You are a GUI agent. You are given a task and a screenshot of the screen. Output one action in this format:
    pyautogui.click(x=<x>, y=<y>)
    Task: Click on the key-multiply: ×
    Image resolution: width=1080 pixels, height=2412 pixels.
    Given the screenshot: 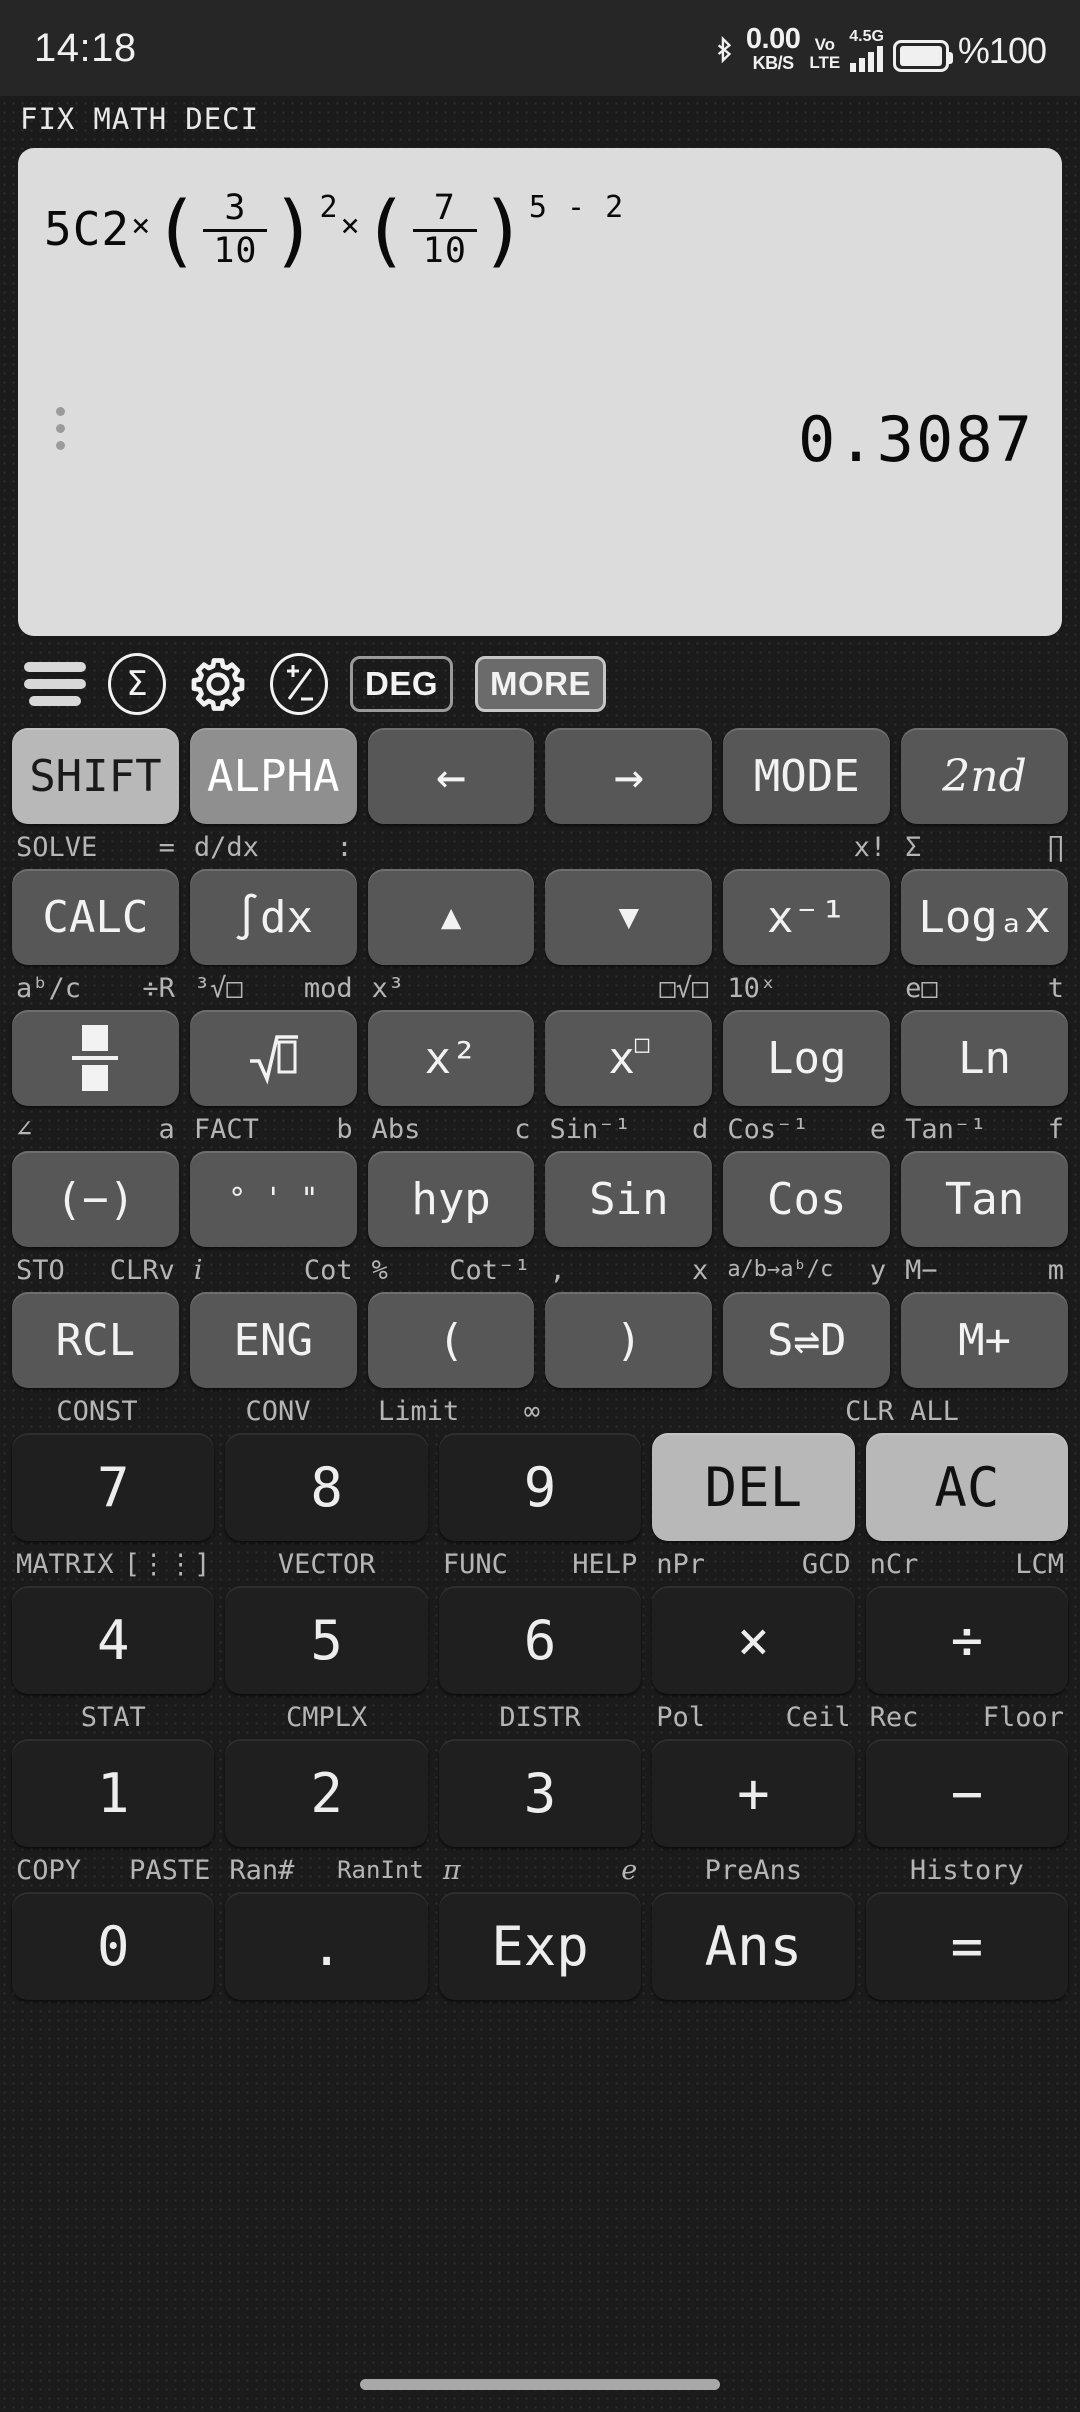 What is the action you would take?
    pyautogui.click(x=753, y=1640)
    